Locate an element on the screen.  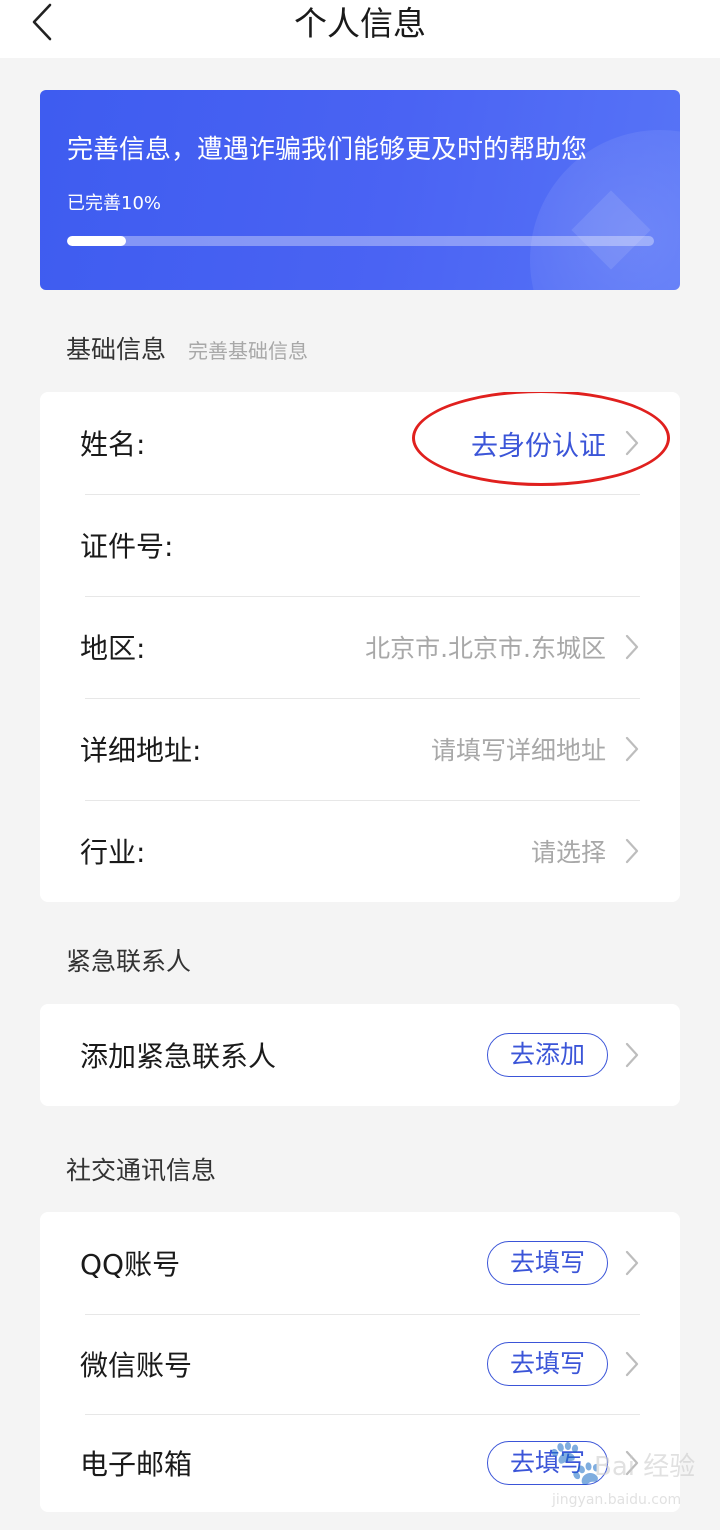
emergency-contact-card: 添加紧急联系人 去添加 is located at coordinates (360, 1055).